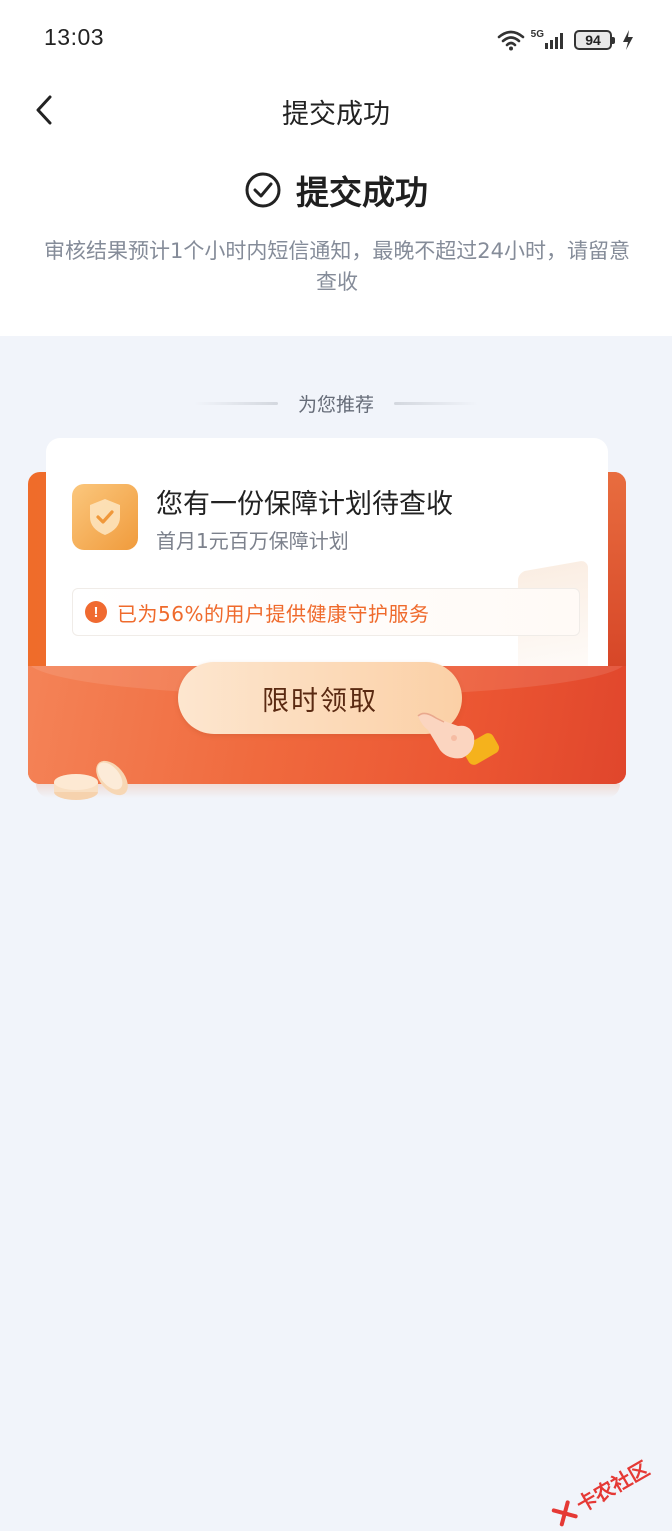  What do you see at coordinates (273, 613) in the screenshot?
I see `notice-text: 已为56%的用户提供健康守护服务` at bounding box center [273, 613].